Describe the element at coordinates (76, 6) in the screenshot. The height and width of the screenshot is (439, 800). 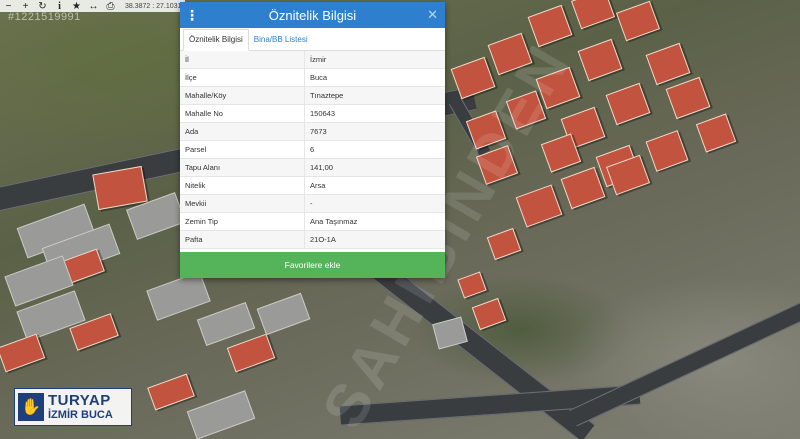
I see `star-icon: ★` at that location.